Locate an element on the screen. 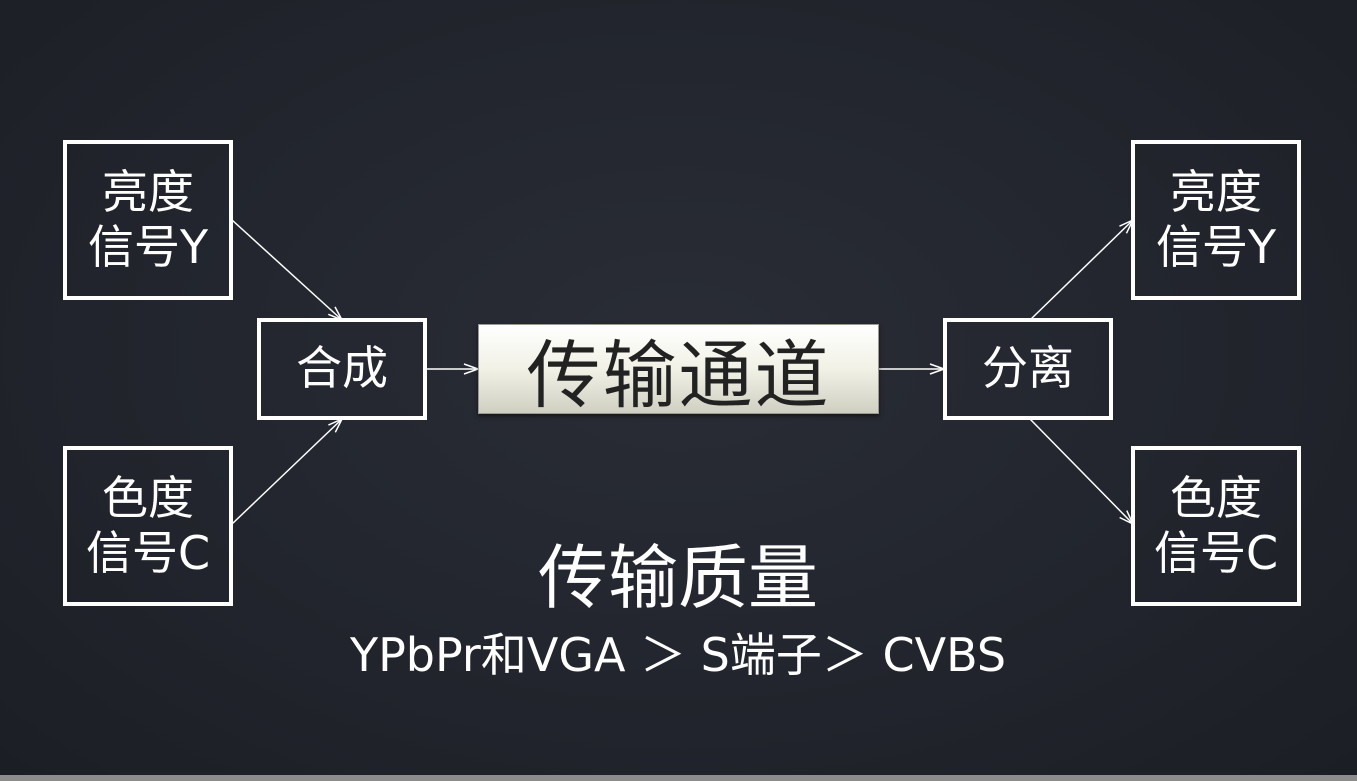 Image resolution: width=1357 pixels, height=781 pixels. input-chroma-line2: 信号C is located at coordinates (148, 553).